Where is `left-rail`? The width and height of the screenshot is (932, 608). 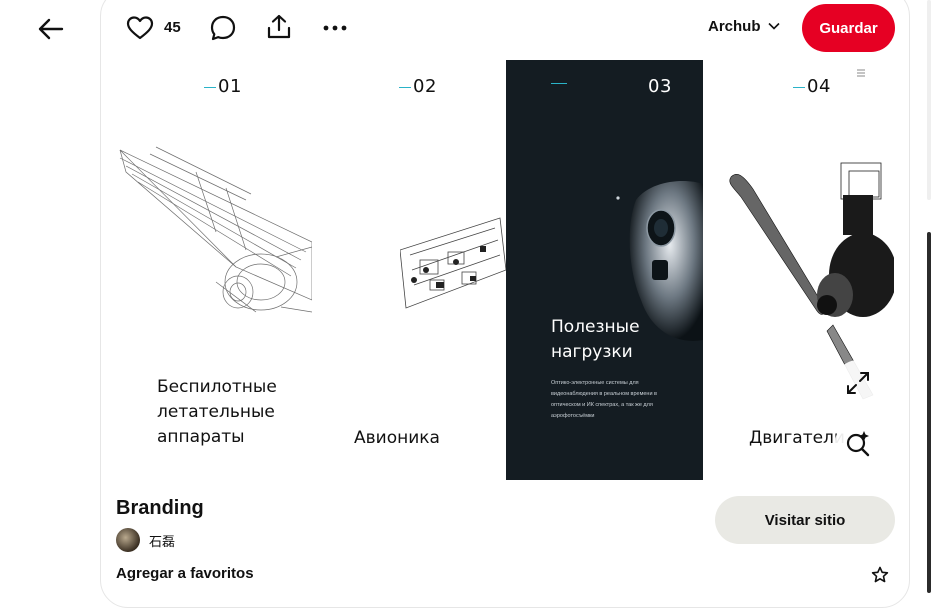 left-rail is located at coordinates (50, 296).